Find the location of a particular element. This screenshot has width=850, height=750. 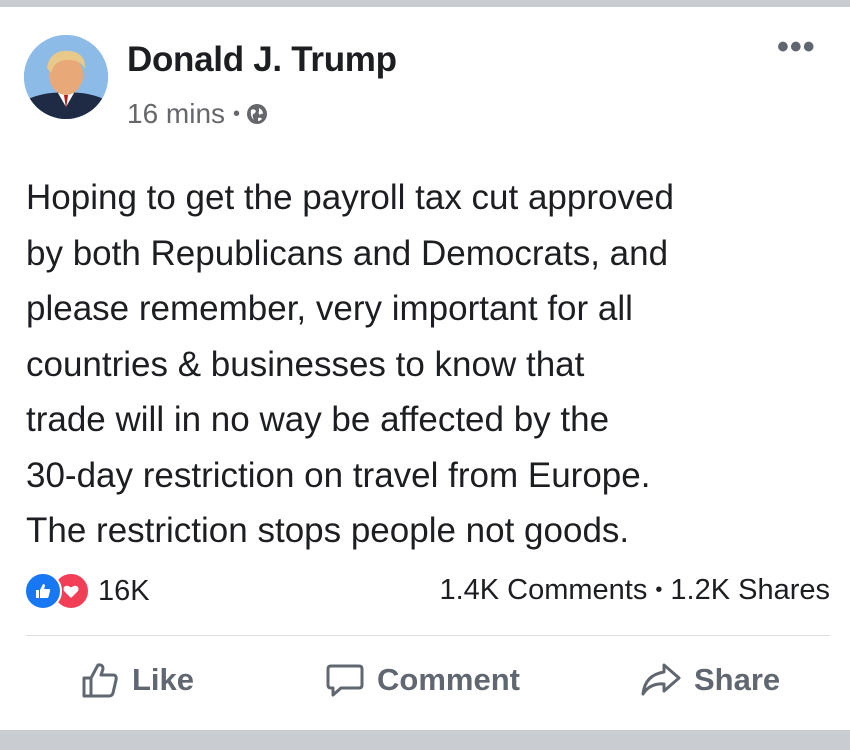

comment-bubble-icon is located at coordinates (345, 680).